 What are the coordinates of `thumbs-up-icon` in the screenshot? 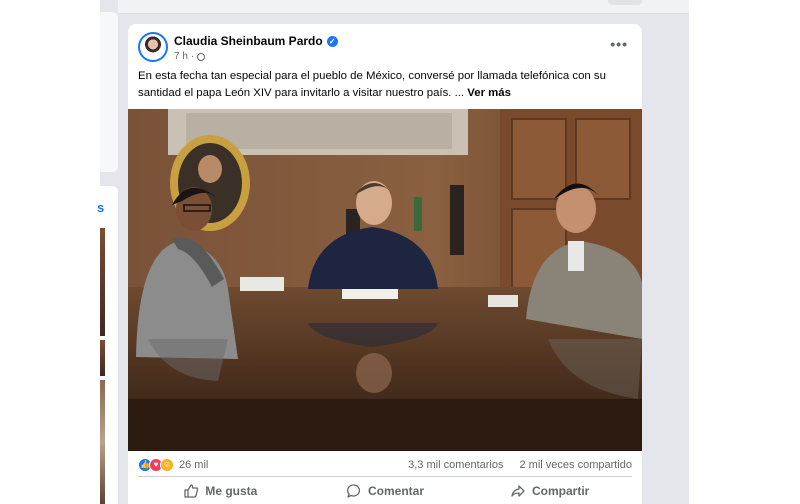 It's located at (191, 491).